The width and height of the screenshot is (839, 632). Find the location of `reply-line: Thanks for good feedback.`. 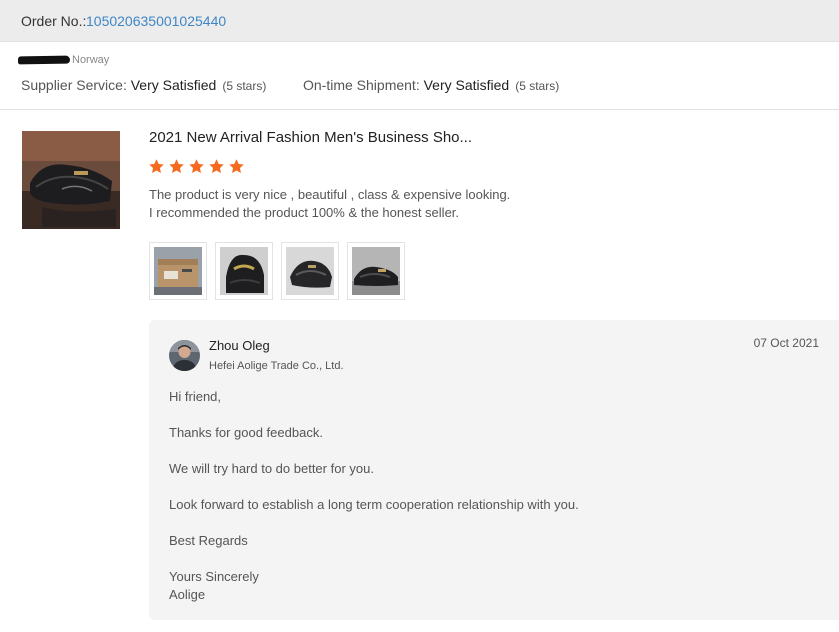

reply-line: Thanks for good feedback. is located at coordinates (246, 432).